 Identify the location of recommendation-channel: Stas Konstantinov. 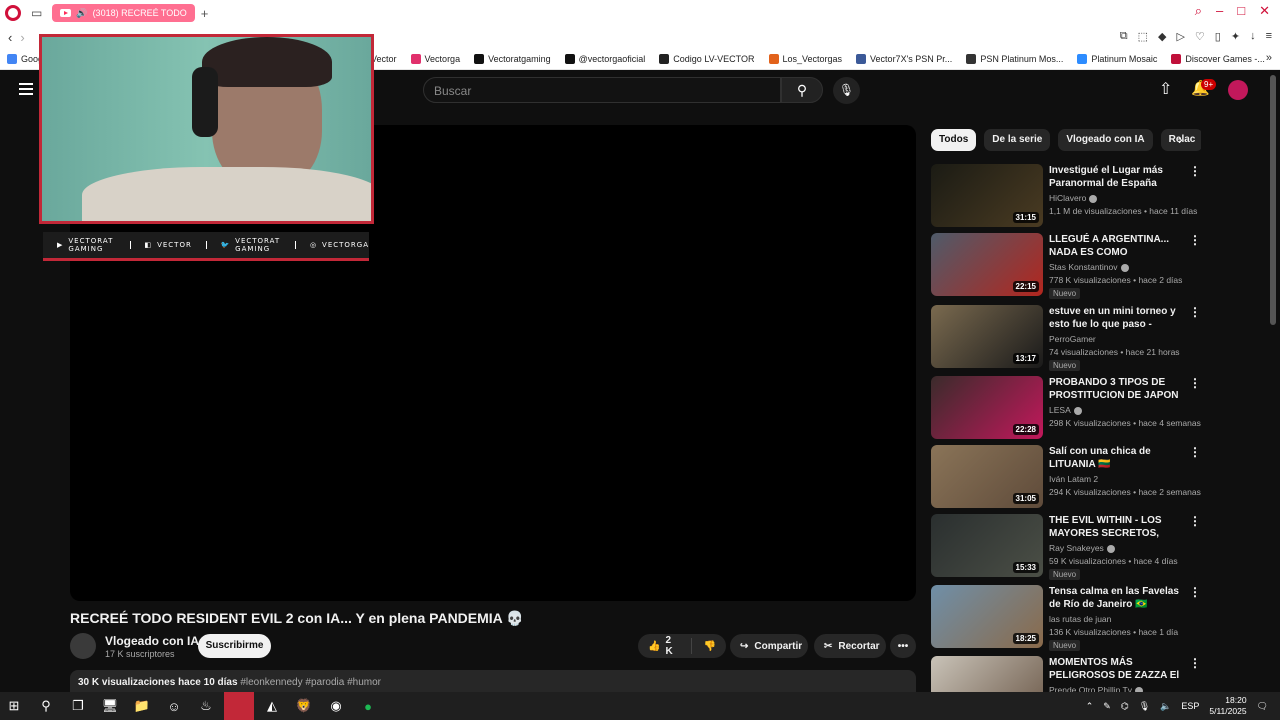
(1089, 267).